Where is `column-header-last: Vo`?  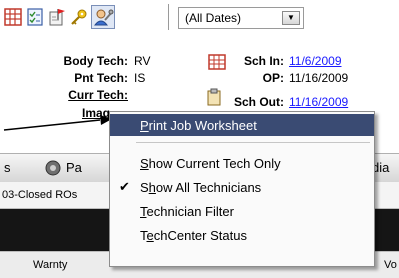
column-header-last: Vo is located at coordinates (390, 265).